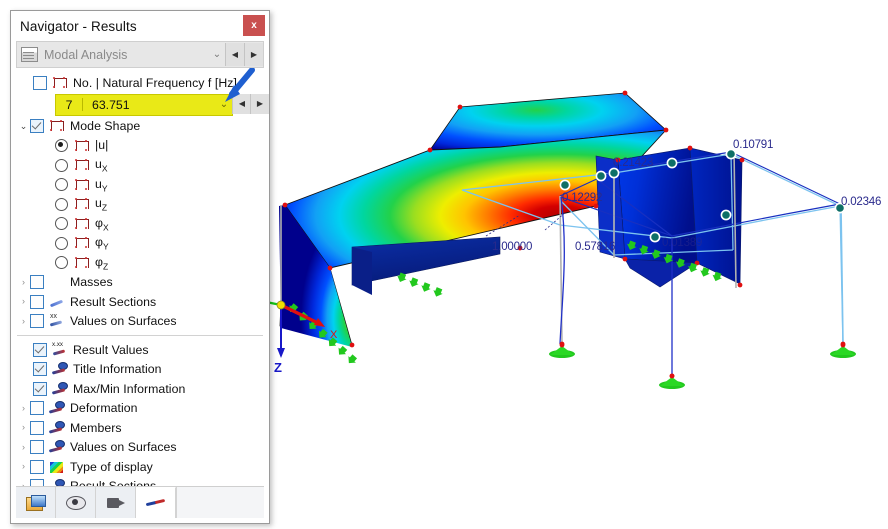 Image resolution: width=888 pixels, height=529 pixels. Describe the element at coordinates (86, 54) in the screenshot. I see `analysis-type-value: Modal Analysis` at that location.